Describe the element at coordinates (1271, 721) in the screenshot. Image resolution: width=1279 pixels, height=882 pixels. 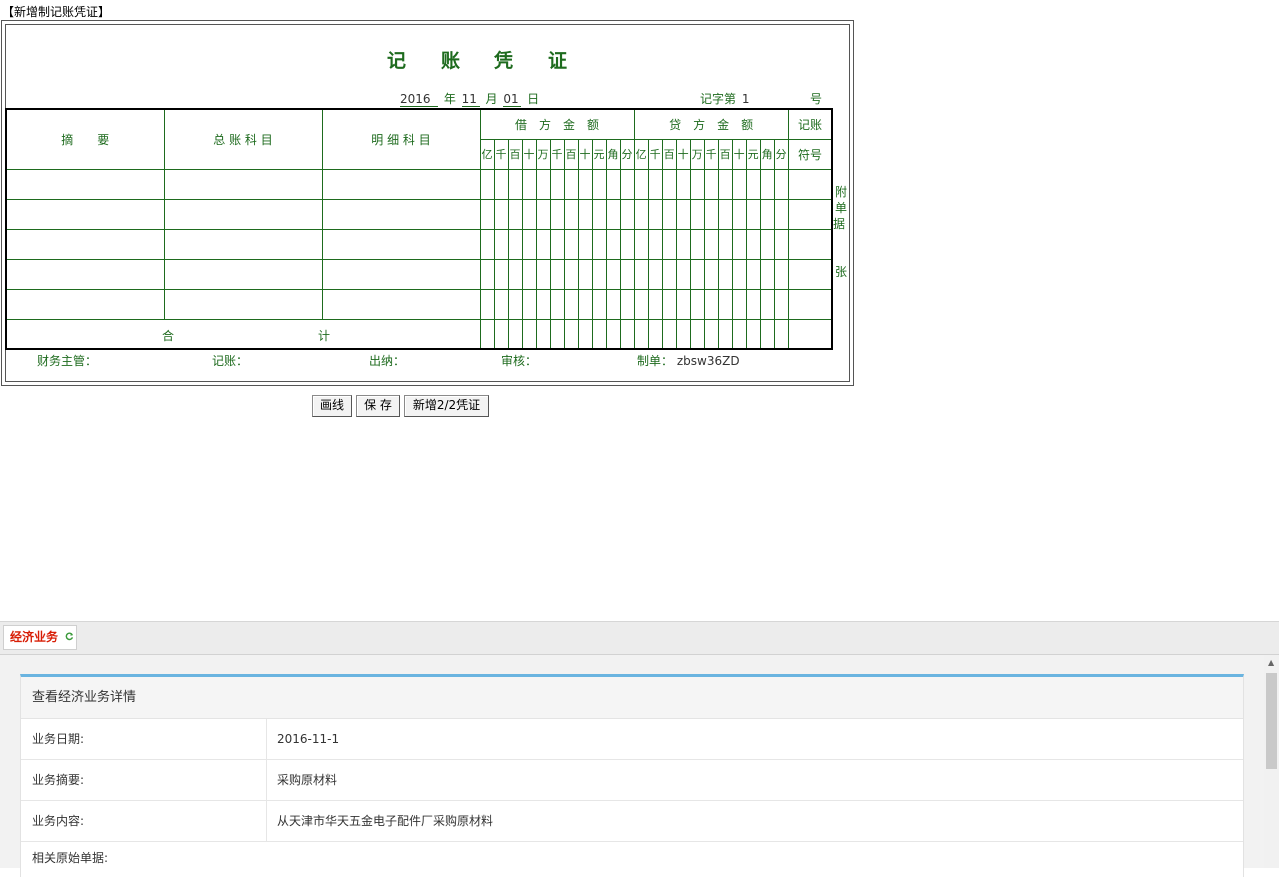
I see `scrollbar-thumb` at that location.